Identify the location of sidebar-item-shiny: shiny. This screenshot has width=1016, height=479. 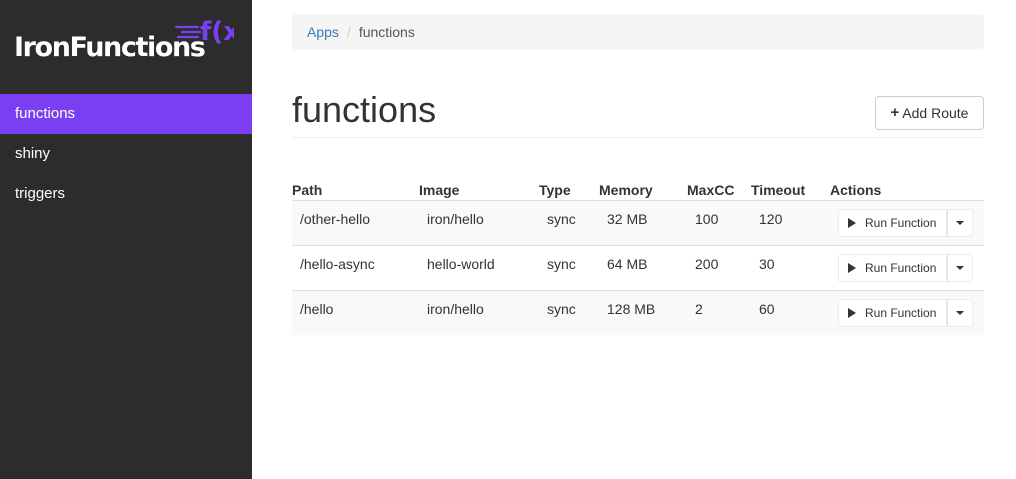
(126, 154).